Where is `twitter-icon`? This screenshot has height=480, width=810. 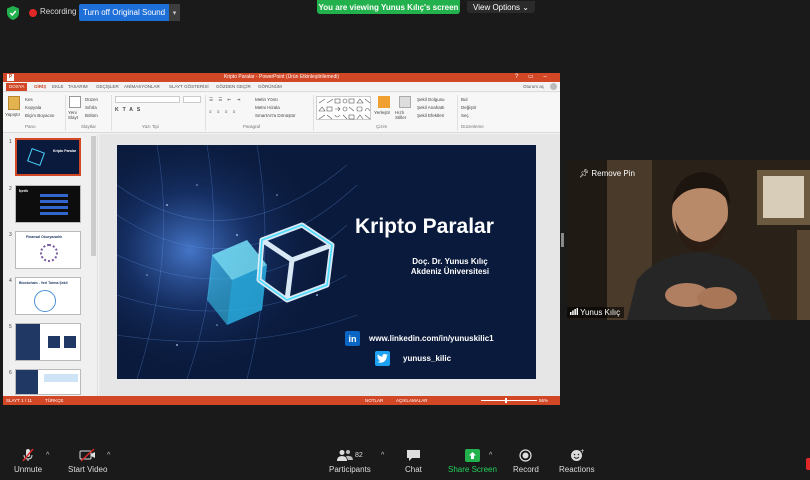
twitter-icon is located at coordinates (382, 358).